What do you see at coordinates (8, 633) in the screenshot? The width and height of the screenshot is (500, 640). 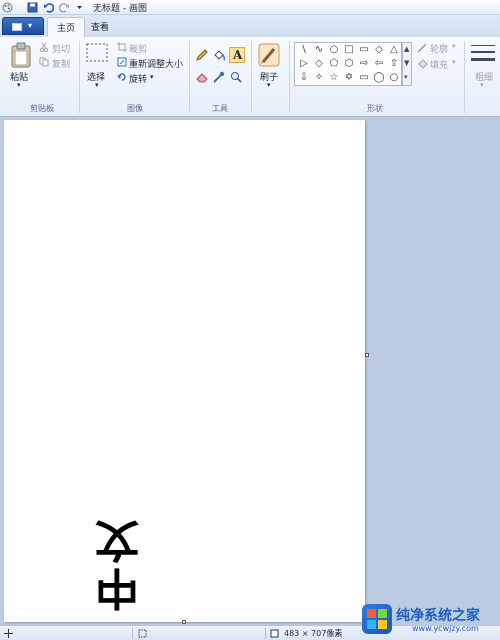 I see `cursor-position-icon` at bounding box center [8, 633].